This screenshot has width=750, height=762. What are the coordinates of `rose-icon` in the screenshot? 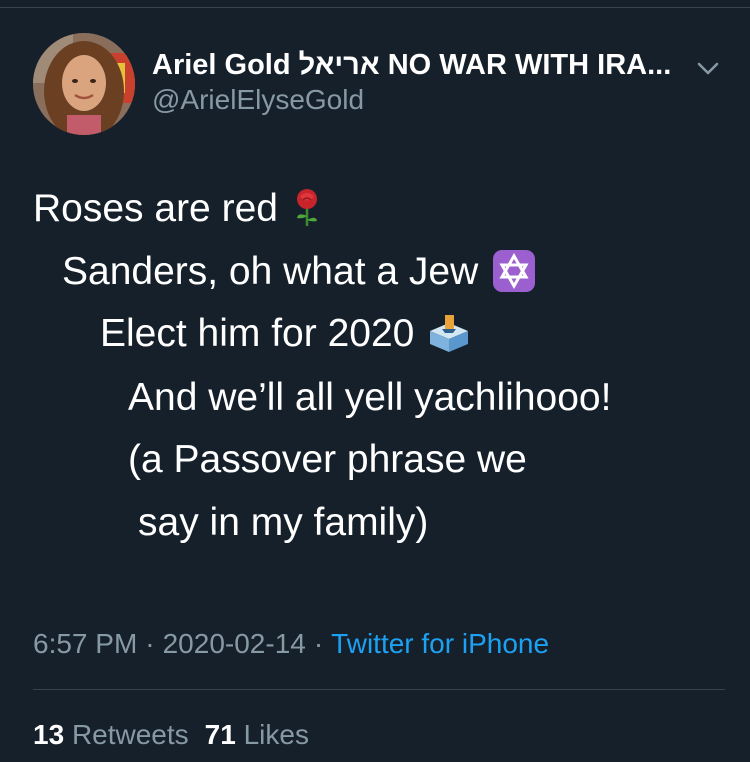 It's located at (307, 208).